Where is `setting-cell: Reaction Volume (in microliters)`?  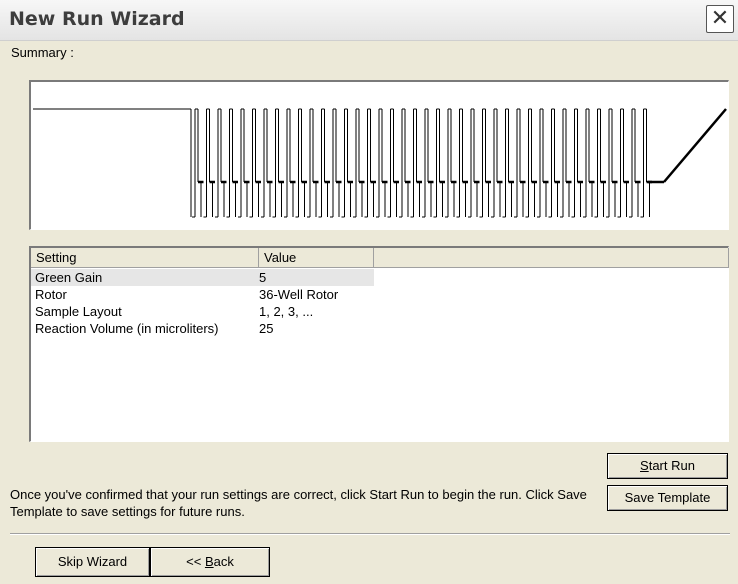
setting-cell: Reaction Volume (in microliters) is located at coordinates (127, 328).